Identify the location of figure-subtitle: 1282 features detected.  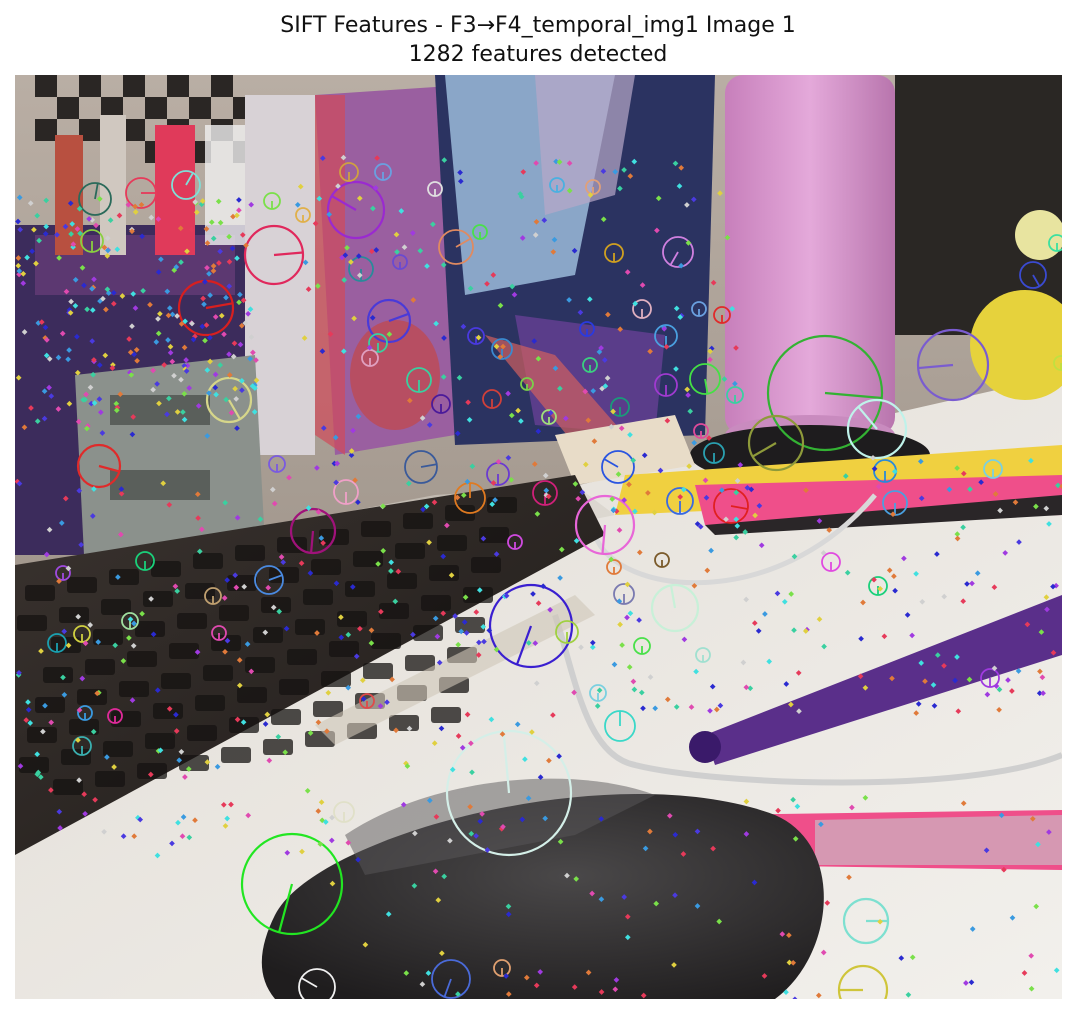
(538, 54).